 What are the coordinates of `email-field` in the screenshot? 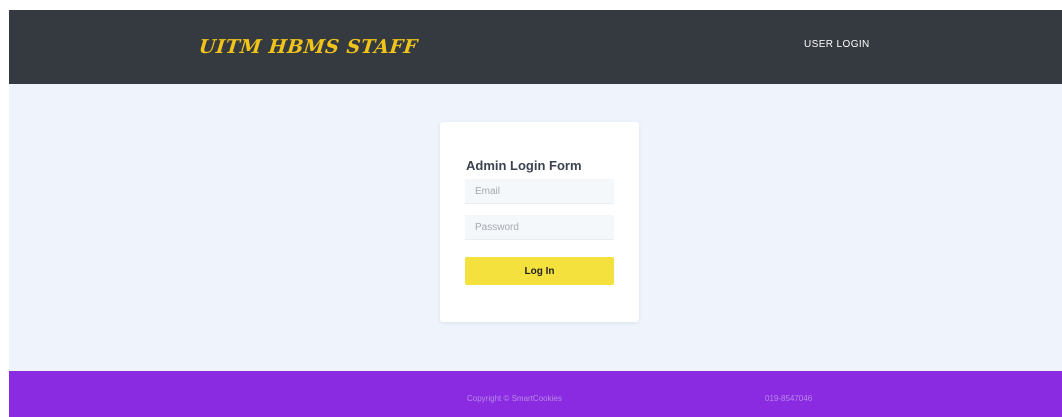 It's located at (539, 191).